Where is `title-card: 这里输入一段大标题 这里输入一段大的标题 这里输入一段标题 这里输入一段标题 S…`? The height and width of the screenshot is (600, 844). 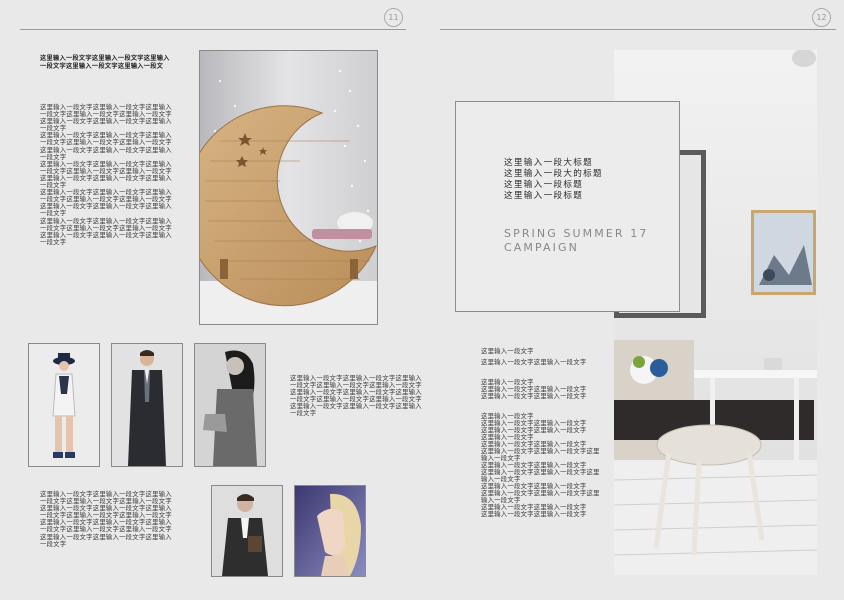 title-card: 这里输入一段大标题 这里输入一段大的标题 这里输入一段标题 这里输入一段标题 S… is located at coordinates (567, 206).